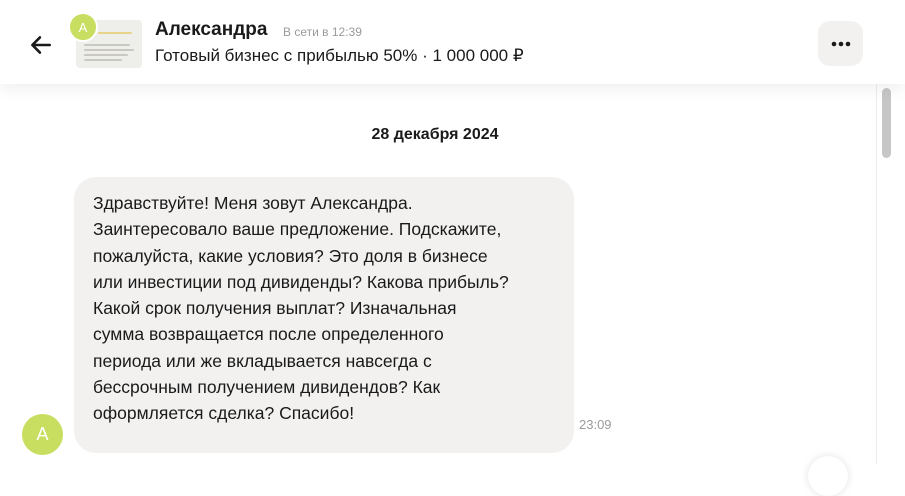  Describe the element at coordinates (828, 476) in the screenshot. I see `scroll-down-button` at that location.